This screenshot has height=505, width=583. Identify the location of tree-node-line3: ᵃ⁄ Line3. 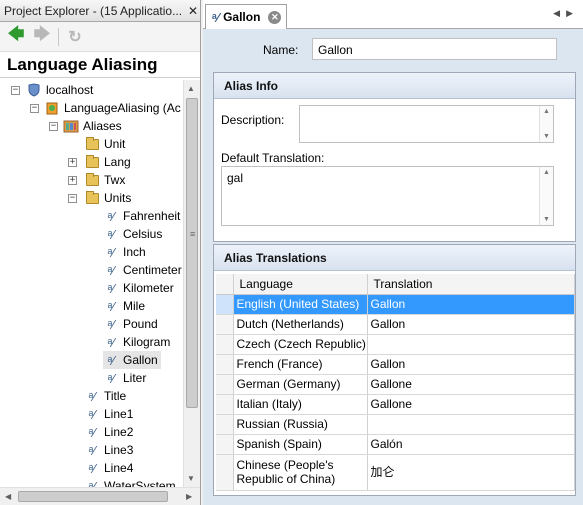
(108, 450).